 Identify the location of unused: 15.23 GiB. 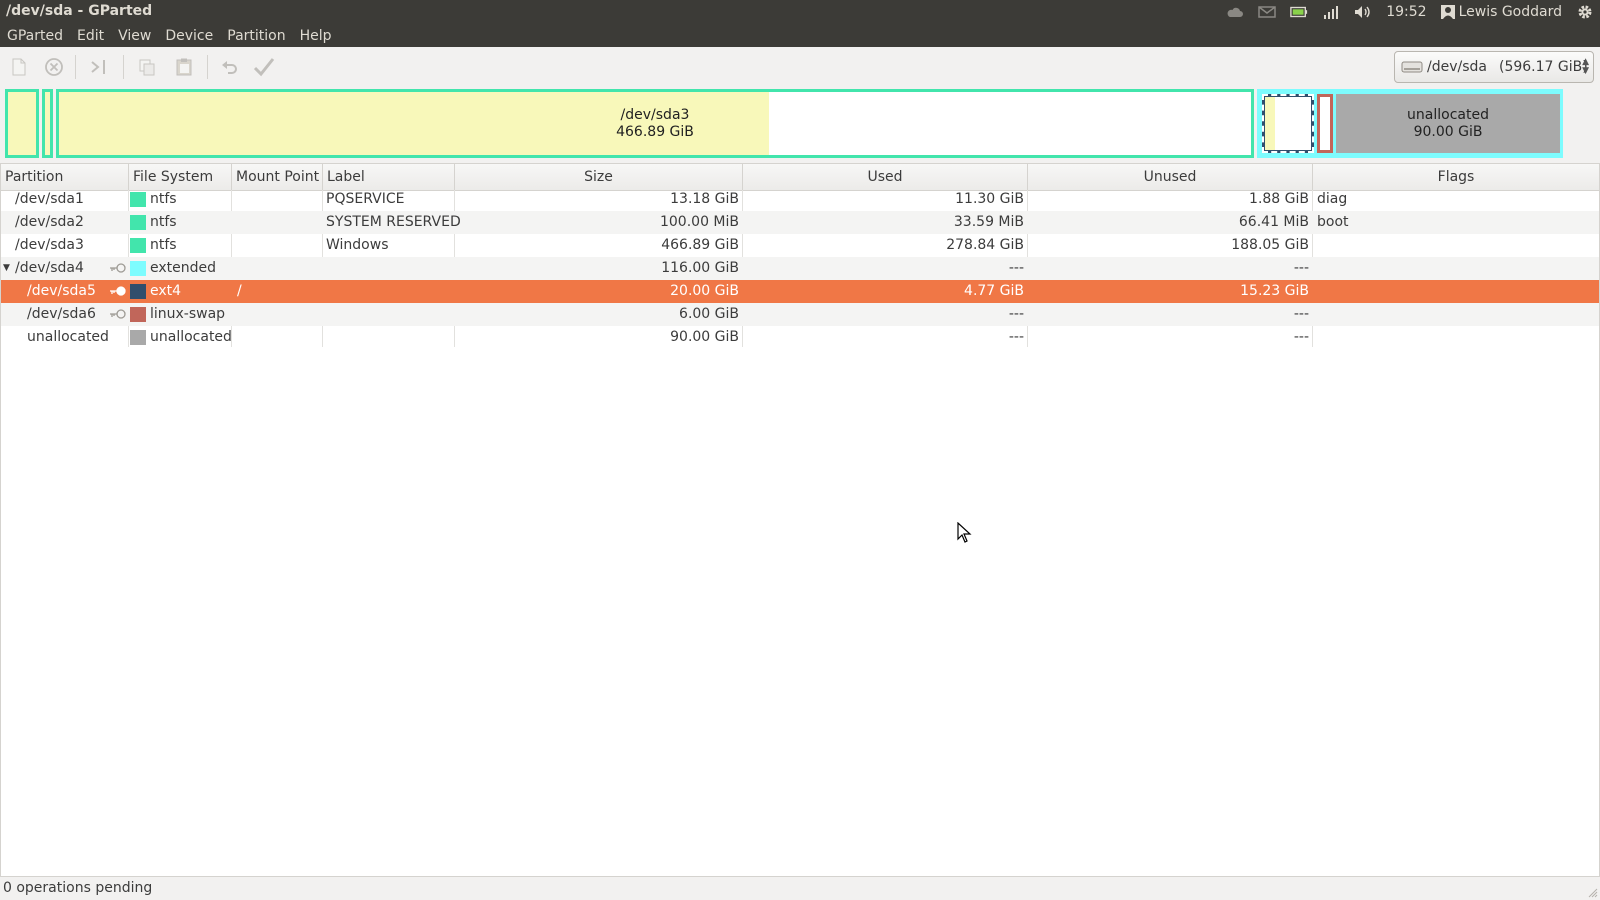
(1274, 291).